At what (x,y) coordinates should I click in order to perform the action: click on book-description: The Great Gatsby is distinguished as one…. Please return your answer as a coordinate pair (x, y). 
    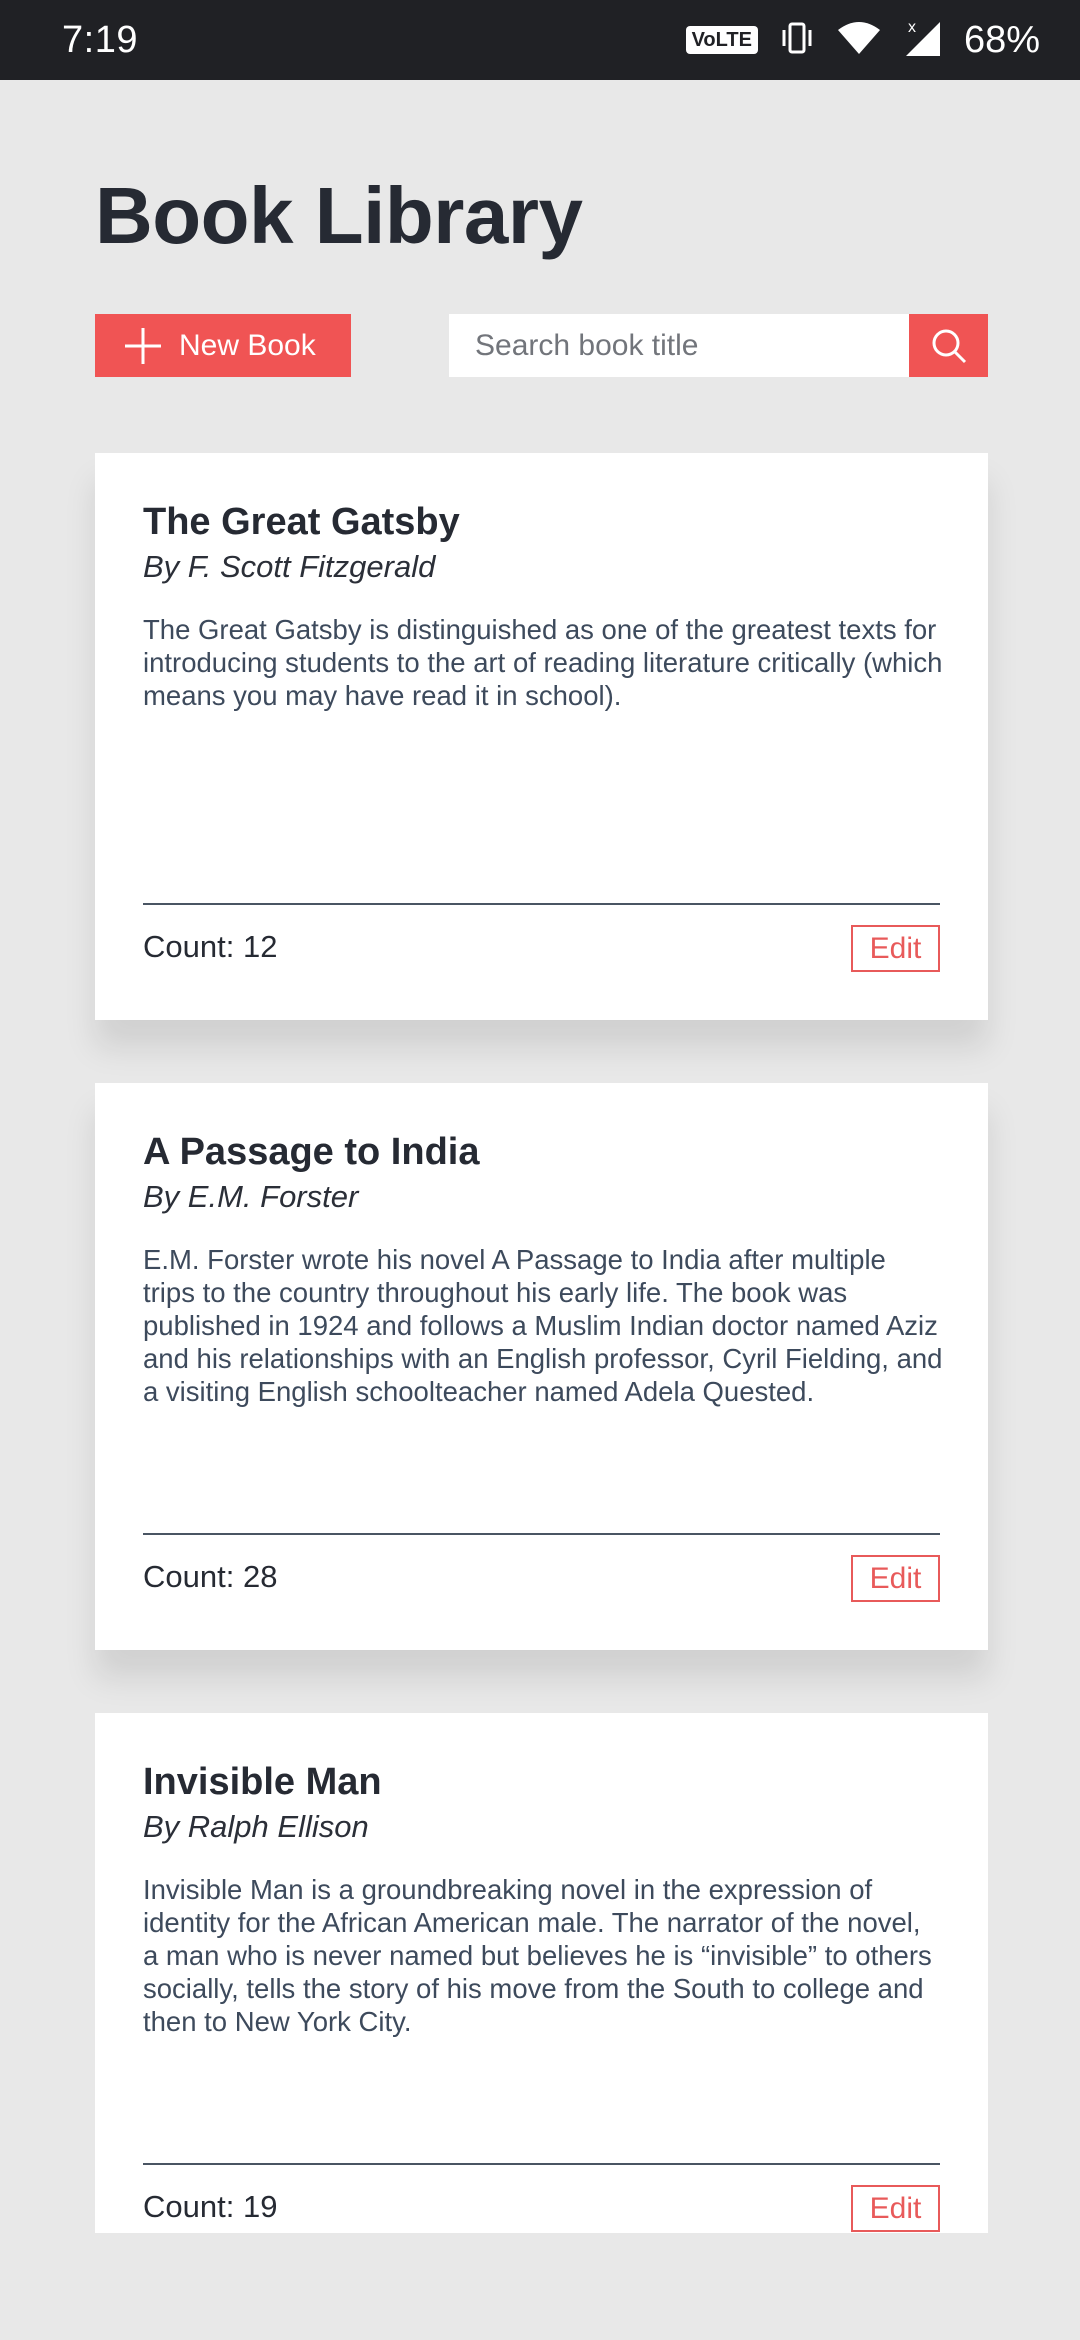
    Looking at the image, I should click on (543, 662).